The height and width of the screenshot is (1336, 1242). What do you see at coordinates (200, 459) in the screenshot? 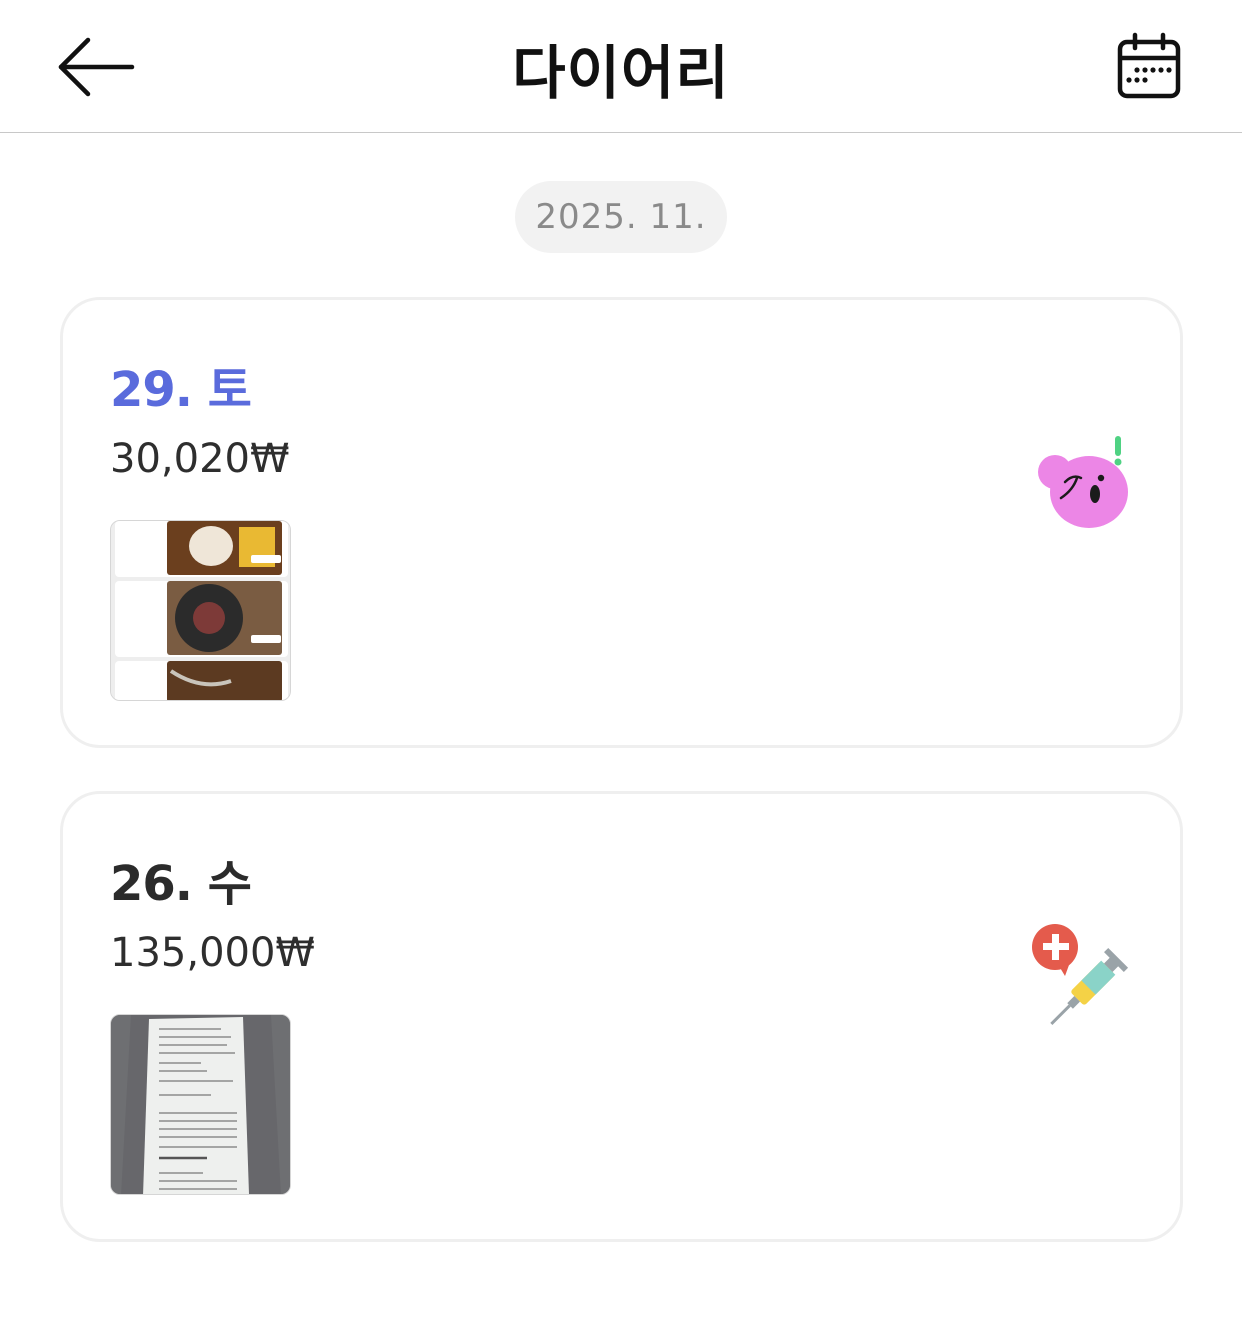
I see `entry-amount: 30,020₩` at bounding box center [200, 459].